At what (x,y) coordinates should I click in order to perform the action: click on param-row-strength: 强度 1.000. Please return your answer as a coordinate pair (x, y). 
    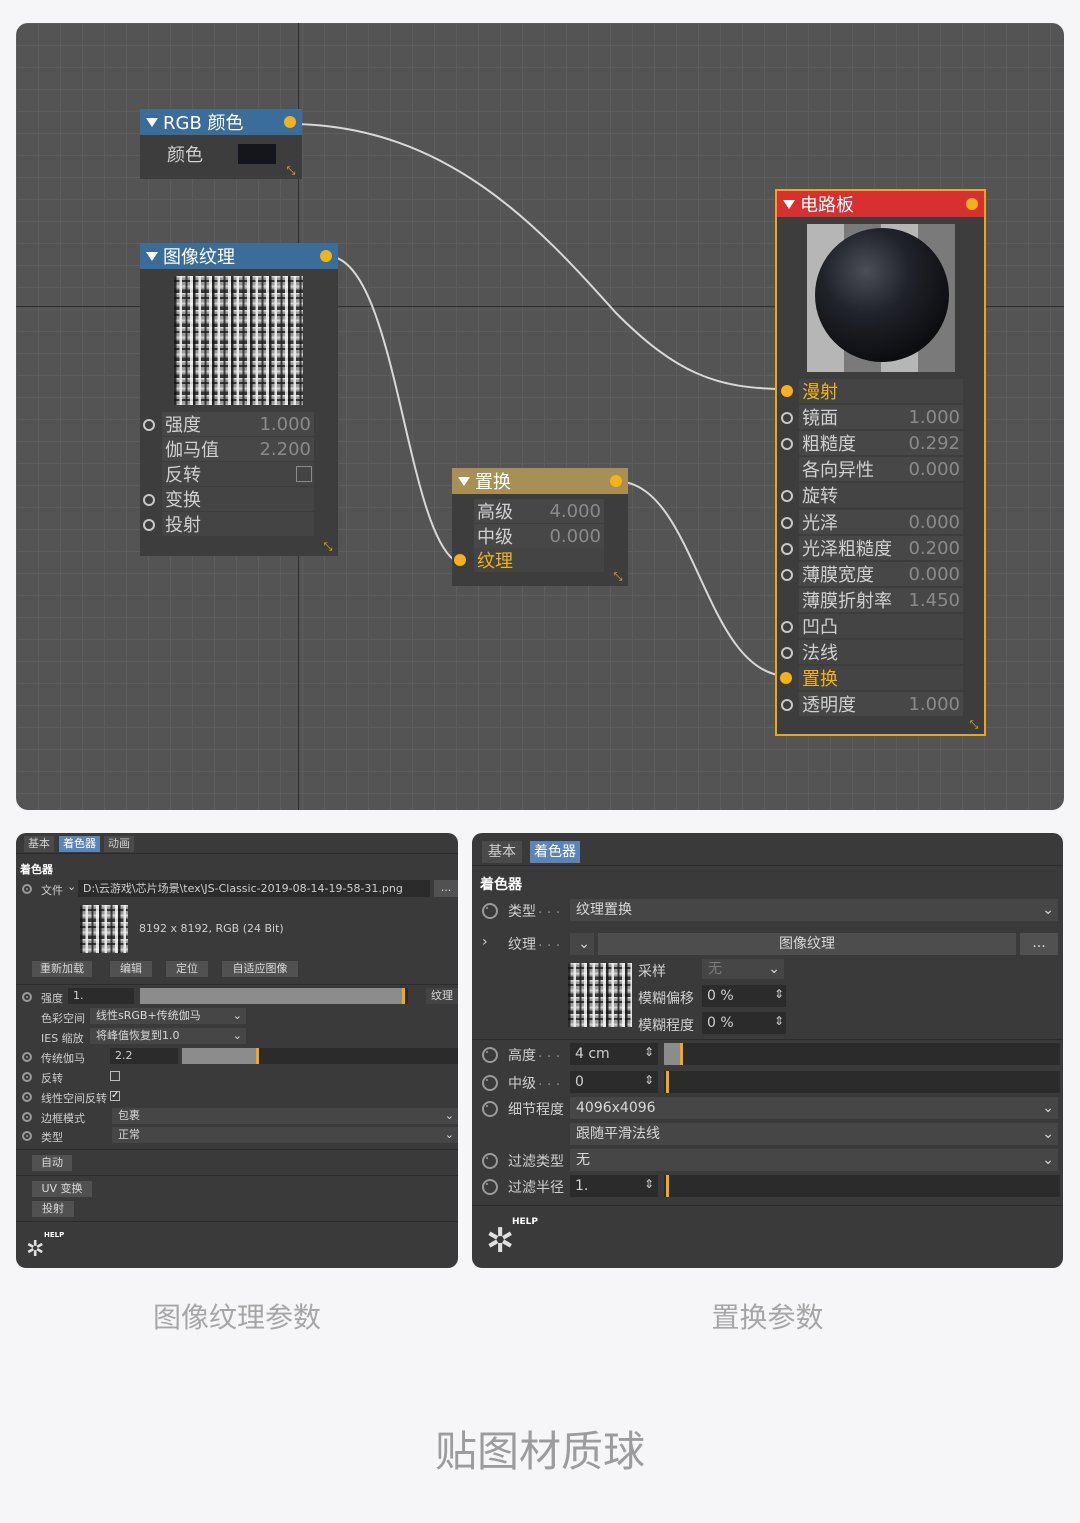
    Looking at the image, I should click on (238, 424).